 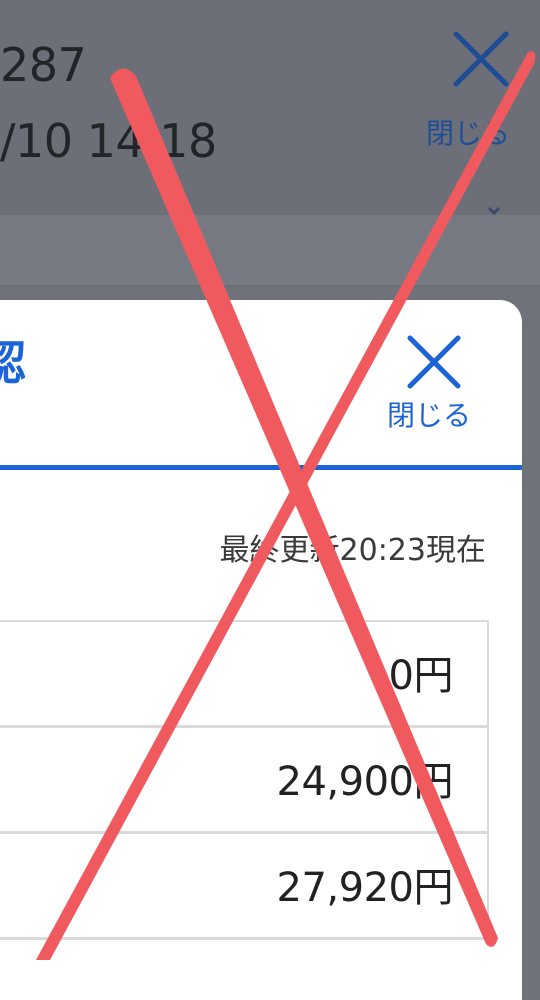 What do you see at coordinates (480, 88) in the screenshot?
I see `background-close-button: 閉じる` at bounding box center [480, 88].